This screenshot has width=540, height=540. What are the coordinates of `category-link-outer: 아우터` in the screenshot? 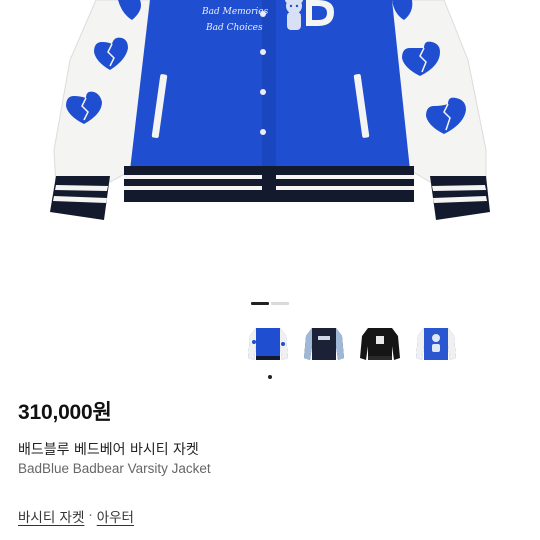 It's located at (115, 516).